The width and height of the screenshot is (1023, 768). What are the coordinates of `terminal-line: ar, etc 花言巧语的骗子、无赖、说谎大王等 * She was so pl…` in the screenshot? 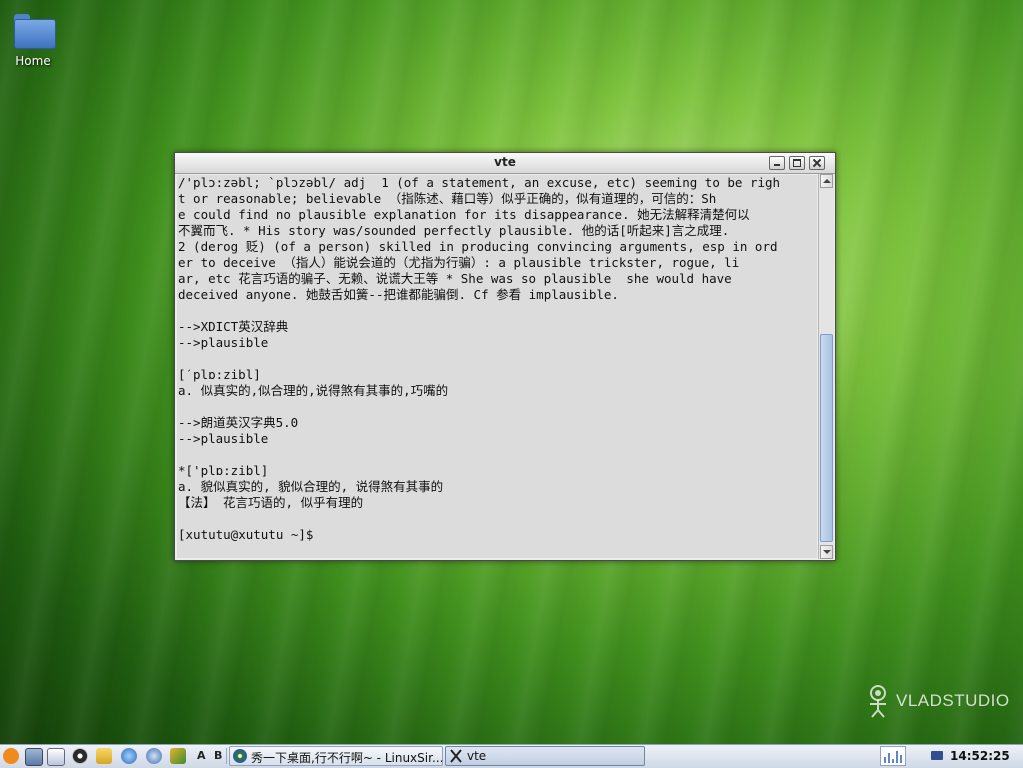 It's located at (455, 278).